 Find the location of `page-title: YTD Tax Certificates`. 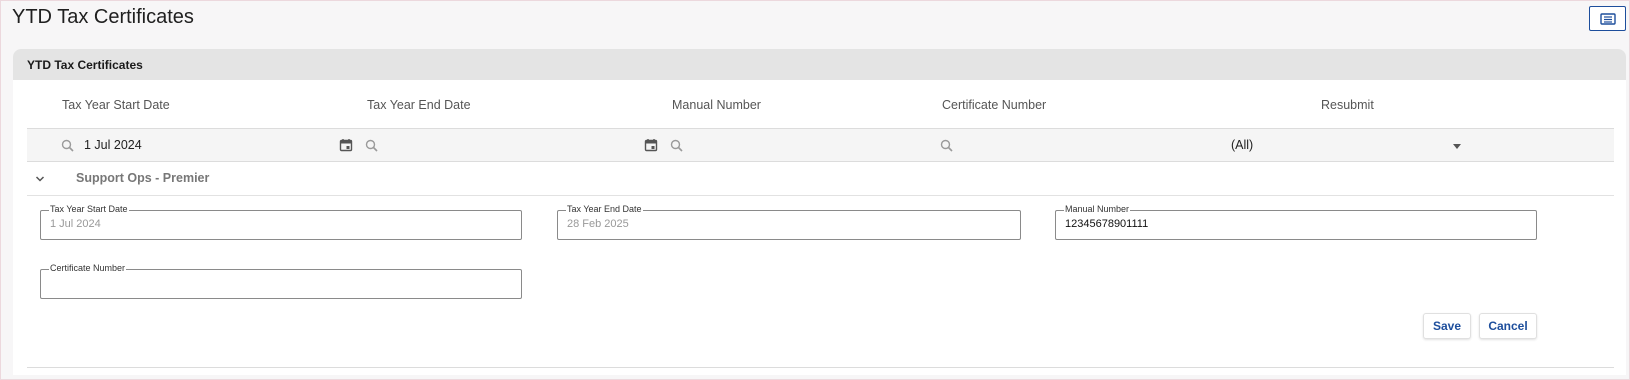

page-title: YTD Tax Certificates is located at coordinates (103, 17).